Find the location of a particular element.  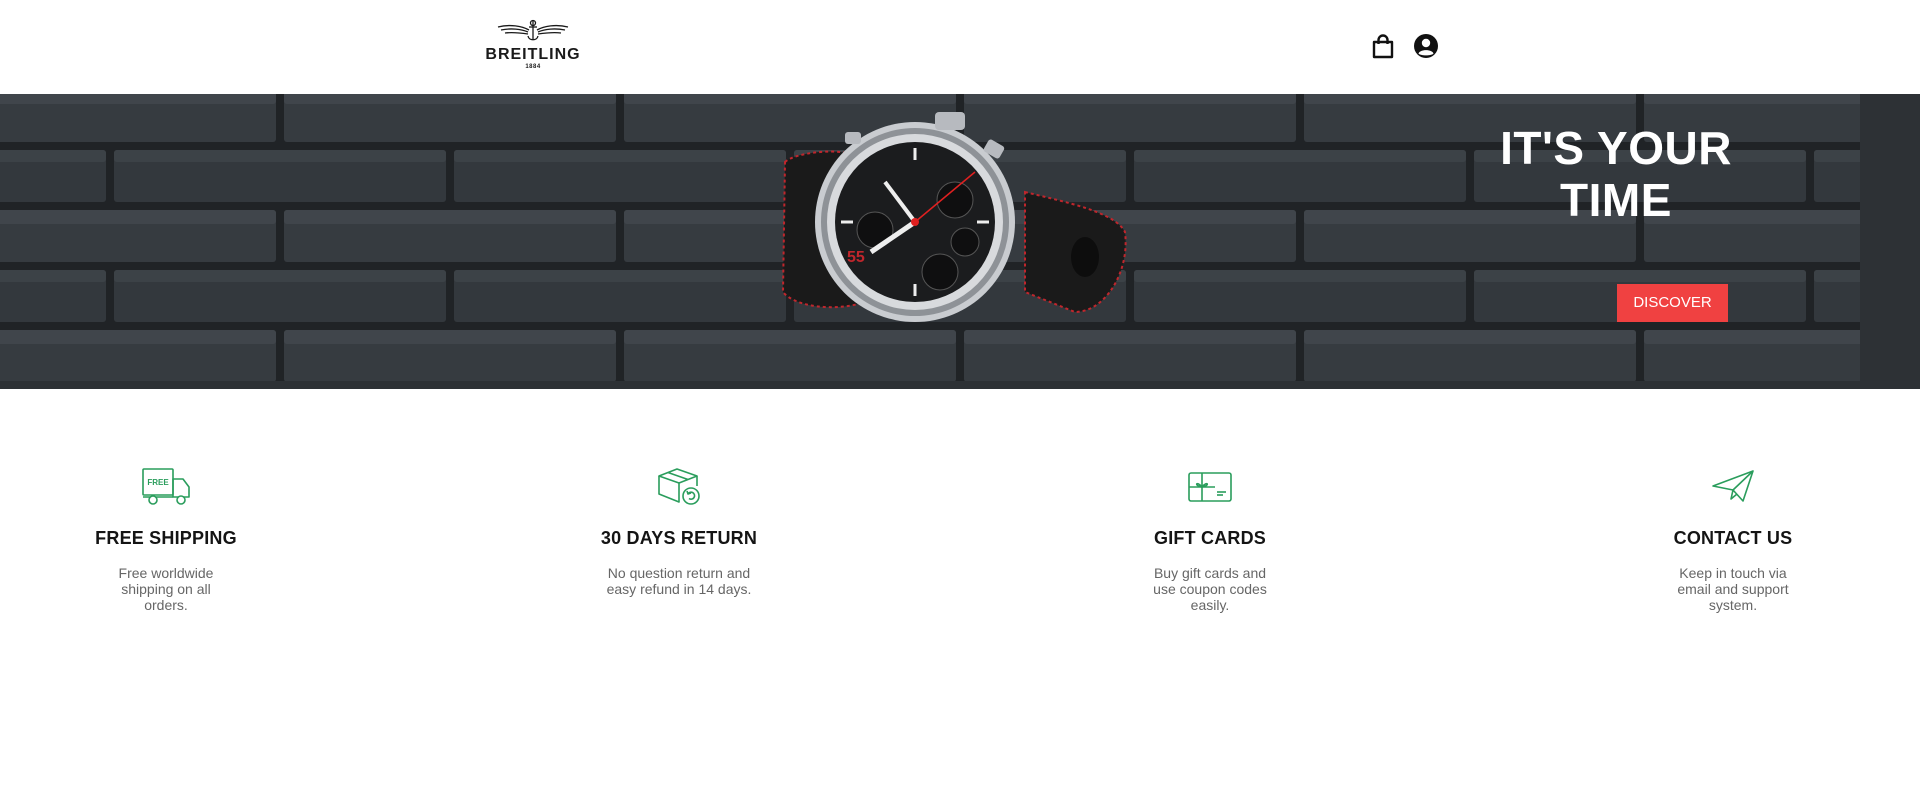

gift-card-icon is located at coordinates (1210, 487).